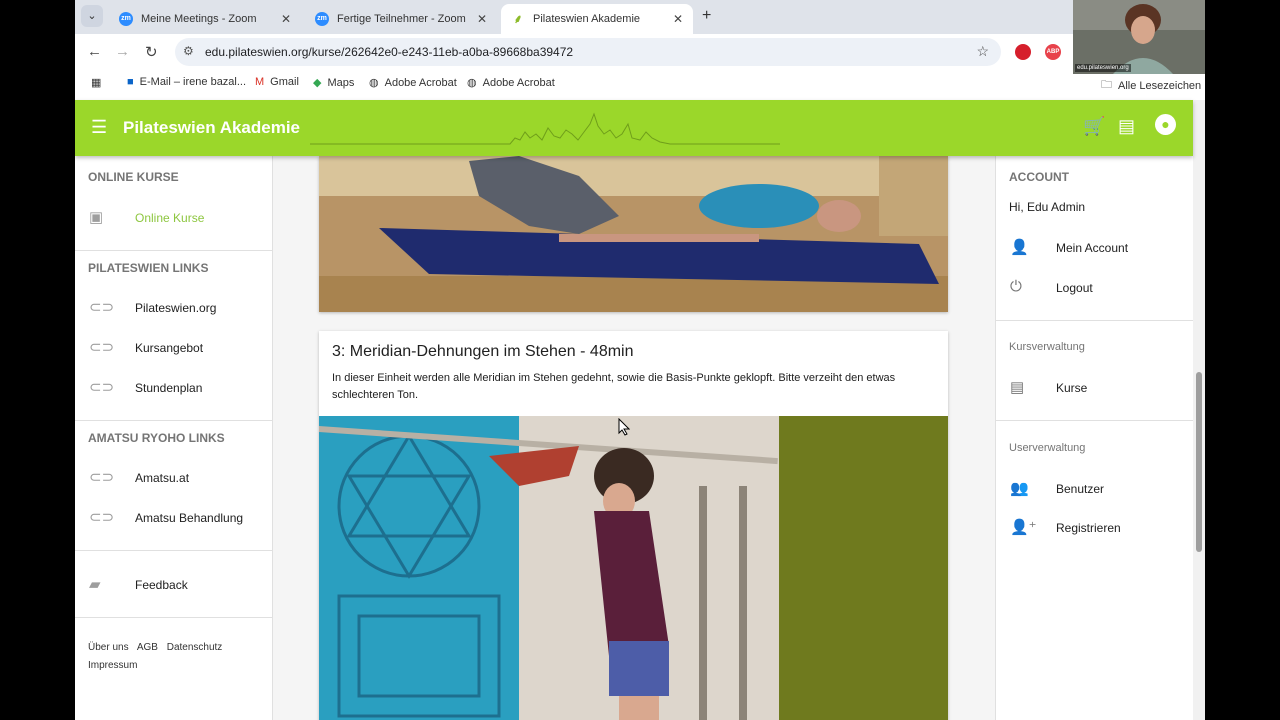  Describe the element at coordinates (188, 51) in the screenshot. I see `site-info-icon: ⚙` at that location.